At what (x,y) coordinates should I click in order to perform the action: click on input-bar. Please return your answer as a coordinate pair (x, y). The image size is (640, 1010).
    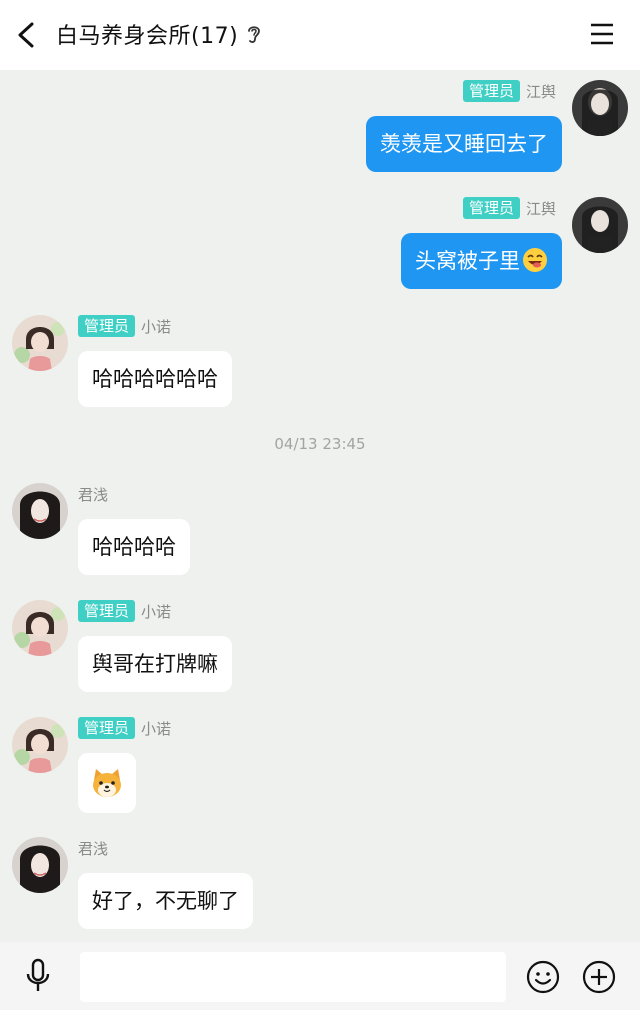
    Looking at the image, I should click on (320, 976).